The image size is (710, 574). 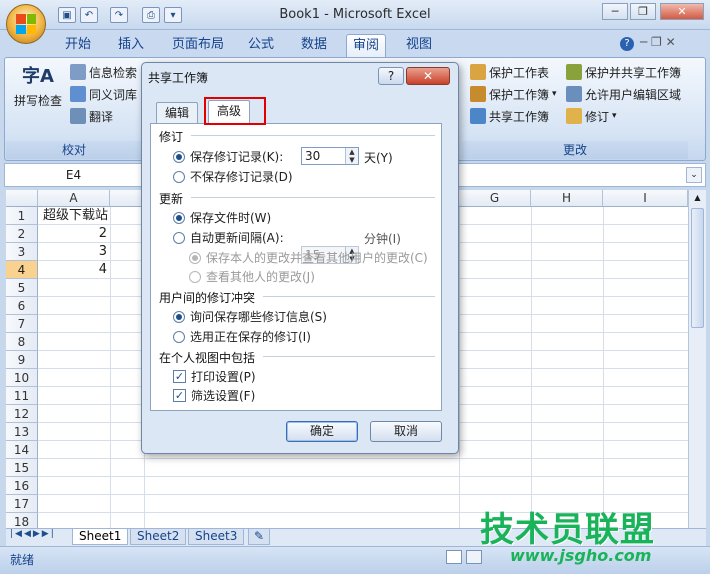 I want to click on print-preview-icon: ⎙, so click(x=151, y=15).